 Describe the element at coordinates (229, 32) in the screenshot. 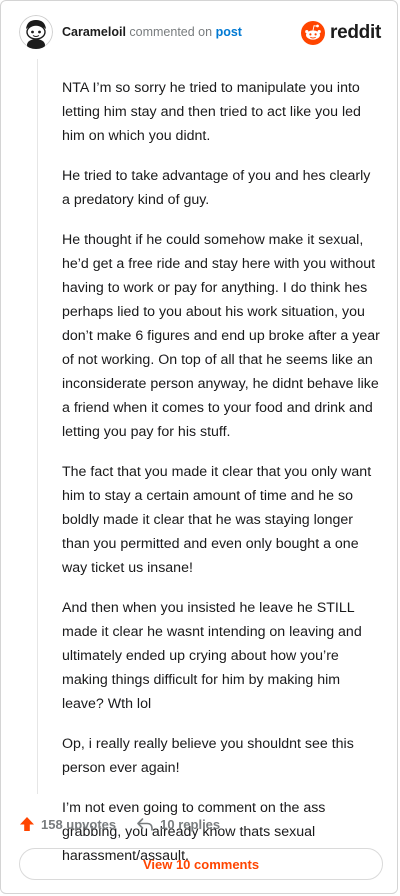

I see `post-link: post` at that location.